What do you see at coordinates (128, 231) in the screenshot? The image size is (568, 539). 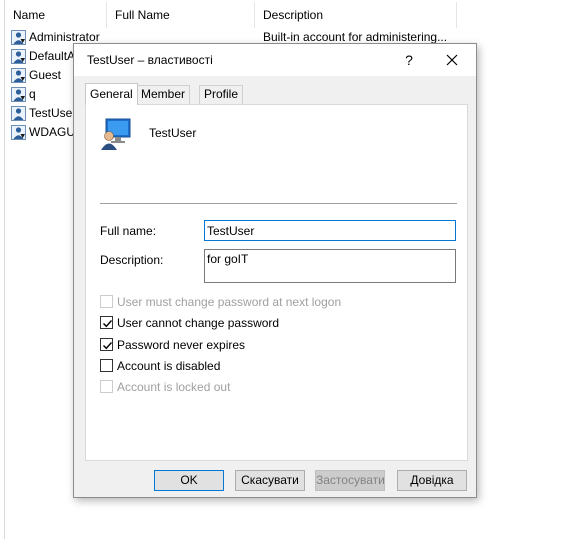 I see `full-name-label: Full name:` at bounding box center [128, 231].